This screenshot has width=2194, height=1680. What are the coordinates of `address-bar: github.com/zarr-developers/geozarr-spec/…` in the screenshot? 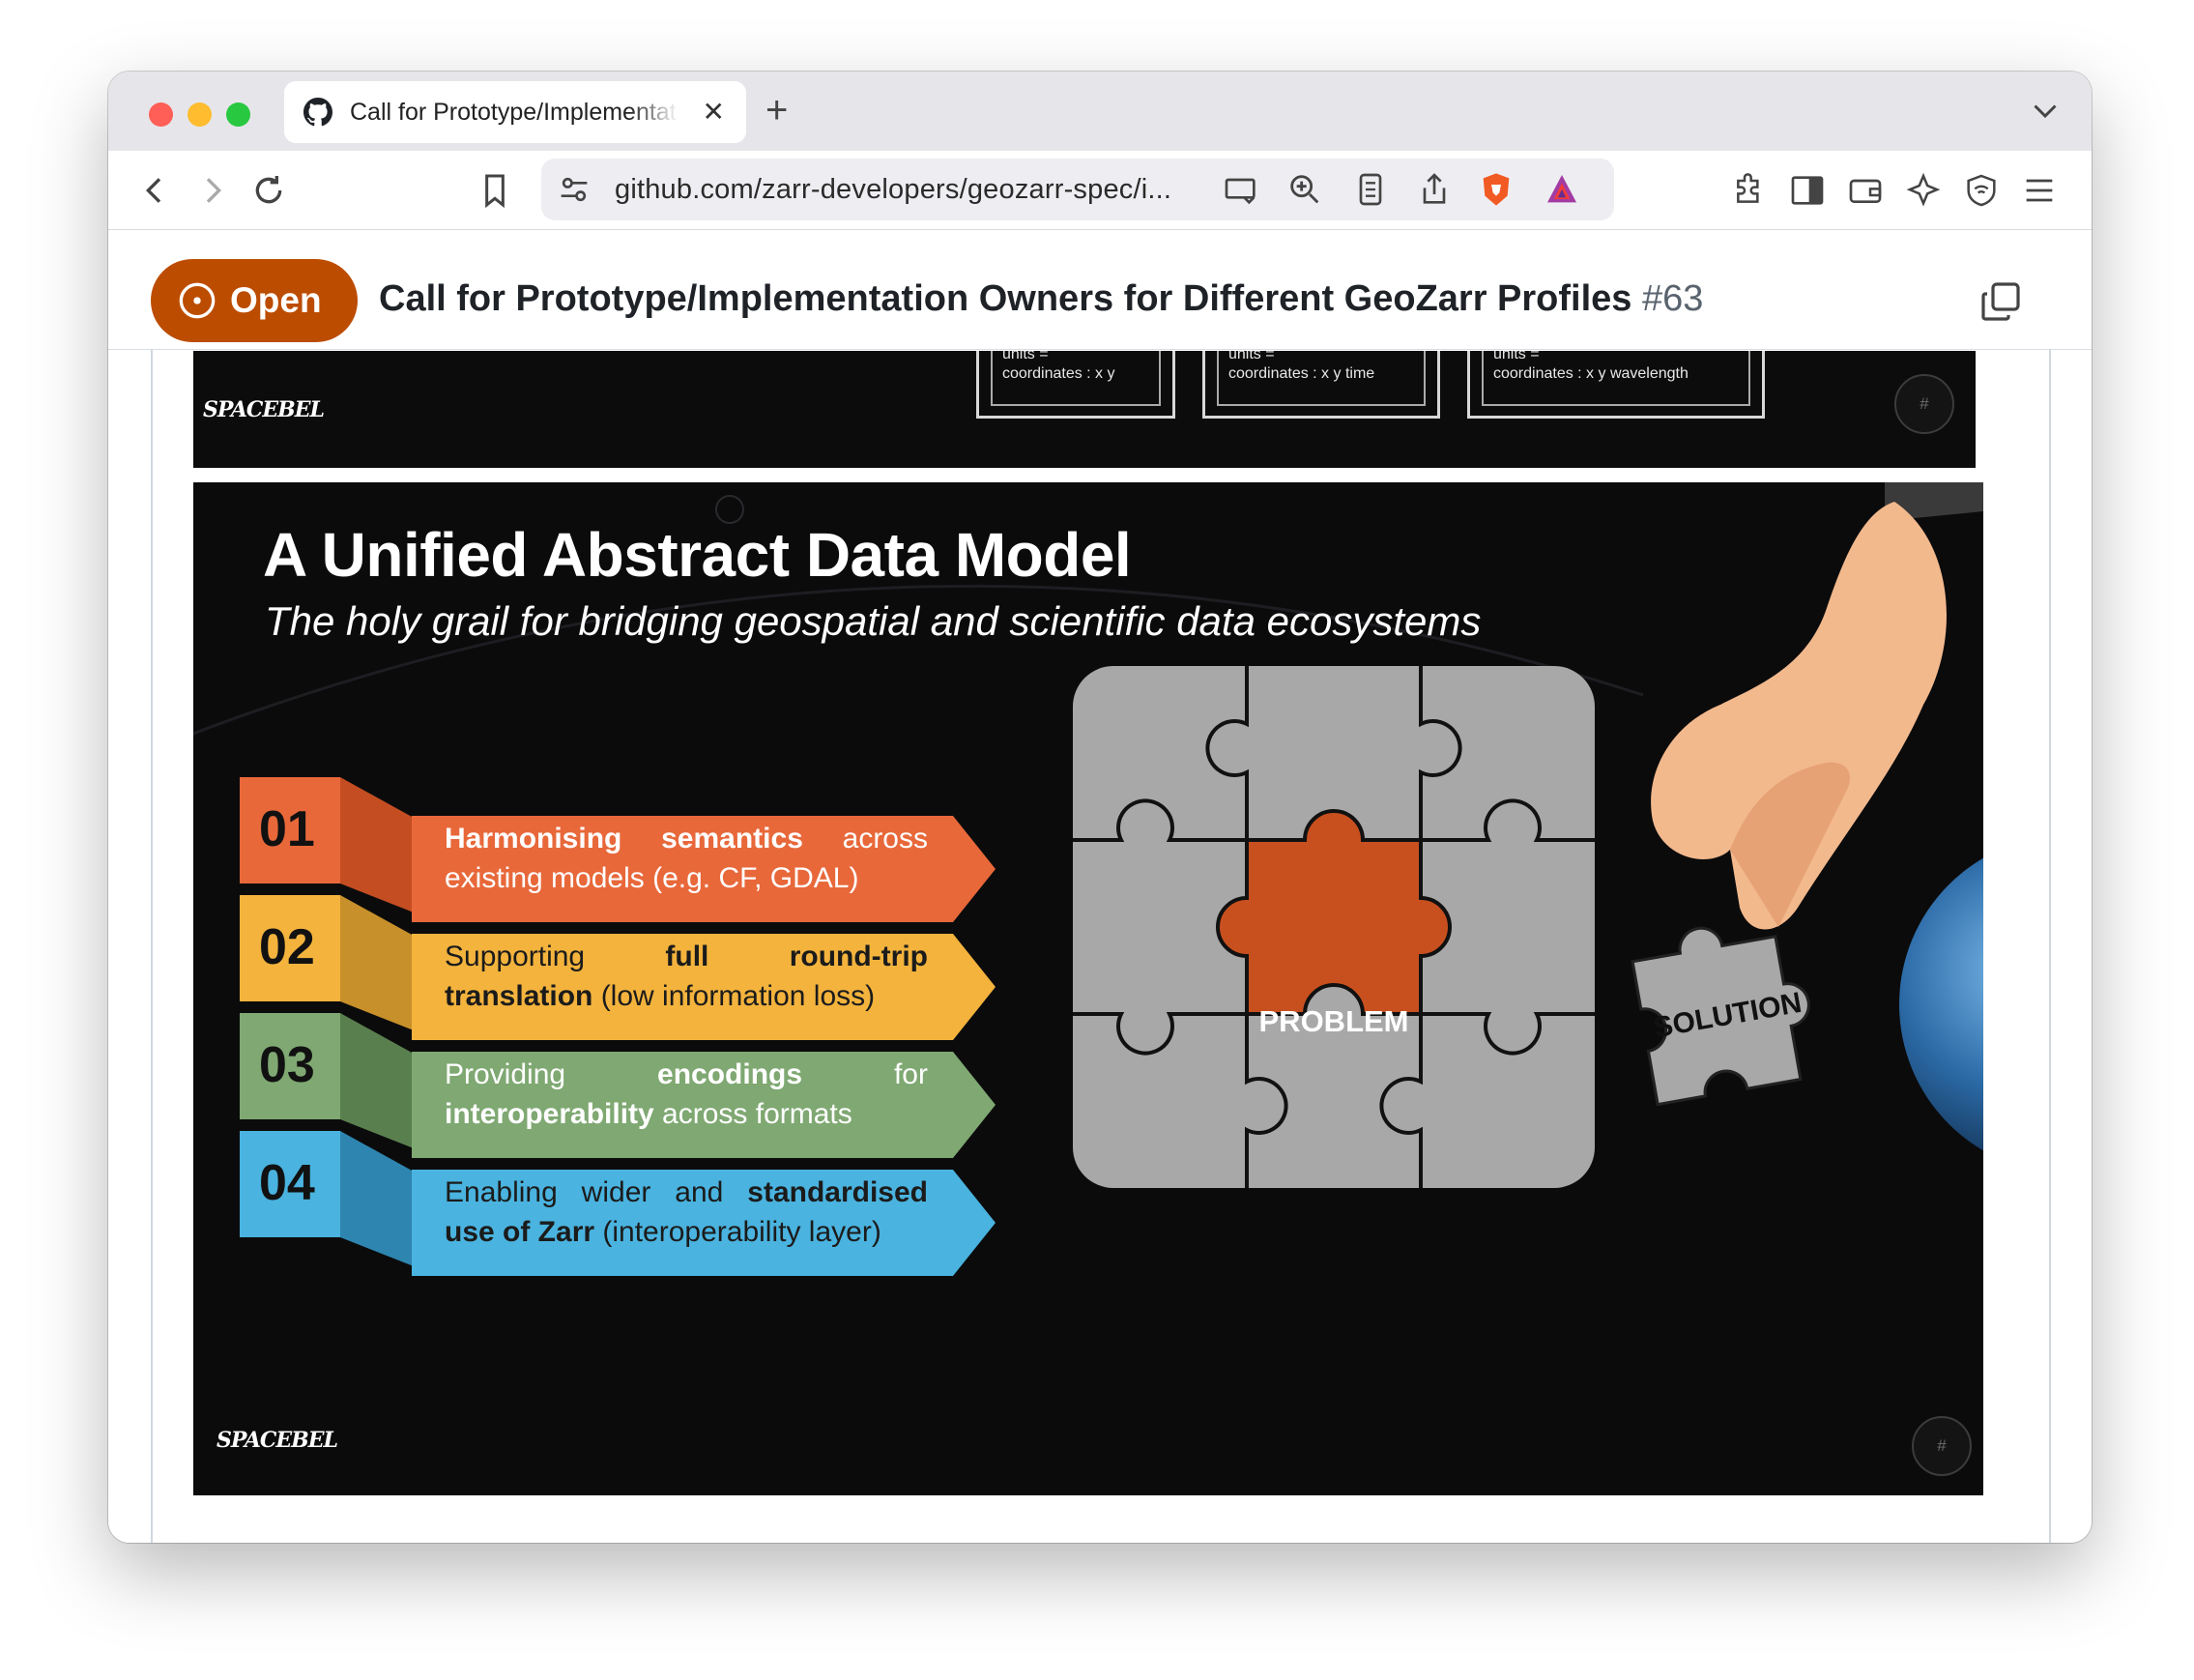 It's located at (1077, 190).